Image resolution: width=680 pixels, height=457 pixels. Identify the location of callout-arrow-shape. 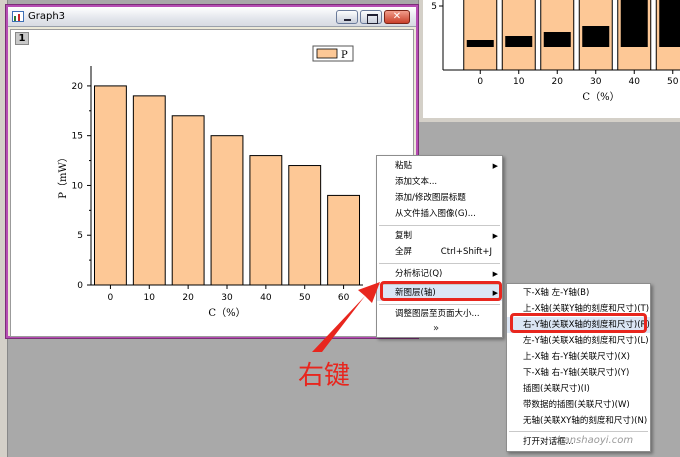
(346, 317).